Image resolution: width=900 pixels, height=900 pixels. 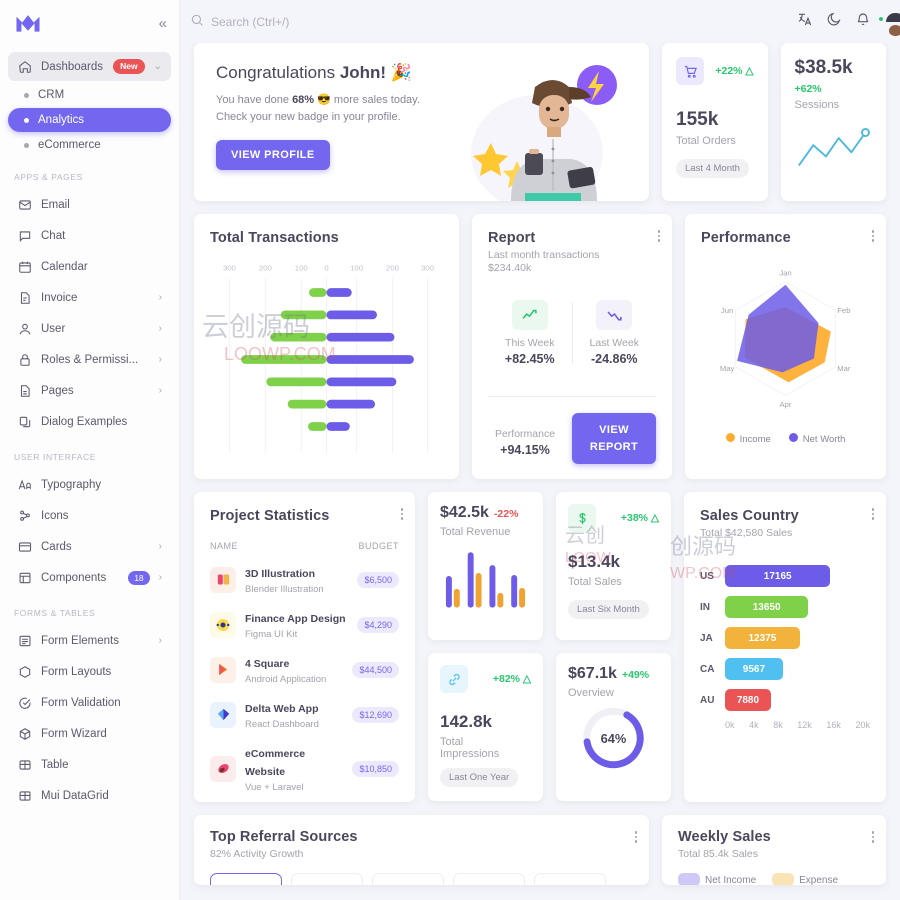 I want to click on sidebar-group-label: USER INTERFACE, so click(x=55, y=457).